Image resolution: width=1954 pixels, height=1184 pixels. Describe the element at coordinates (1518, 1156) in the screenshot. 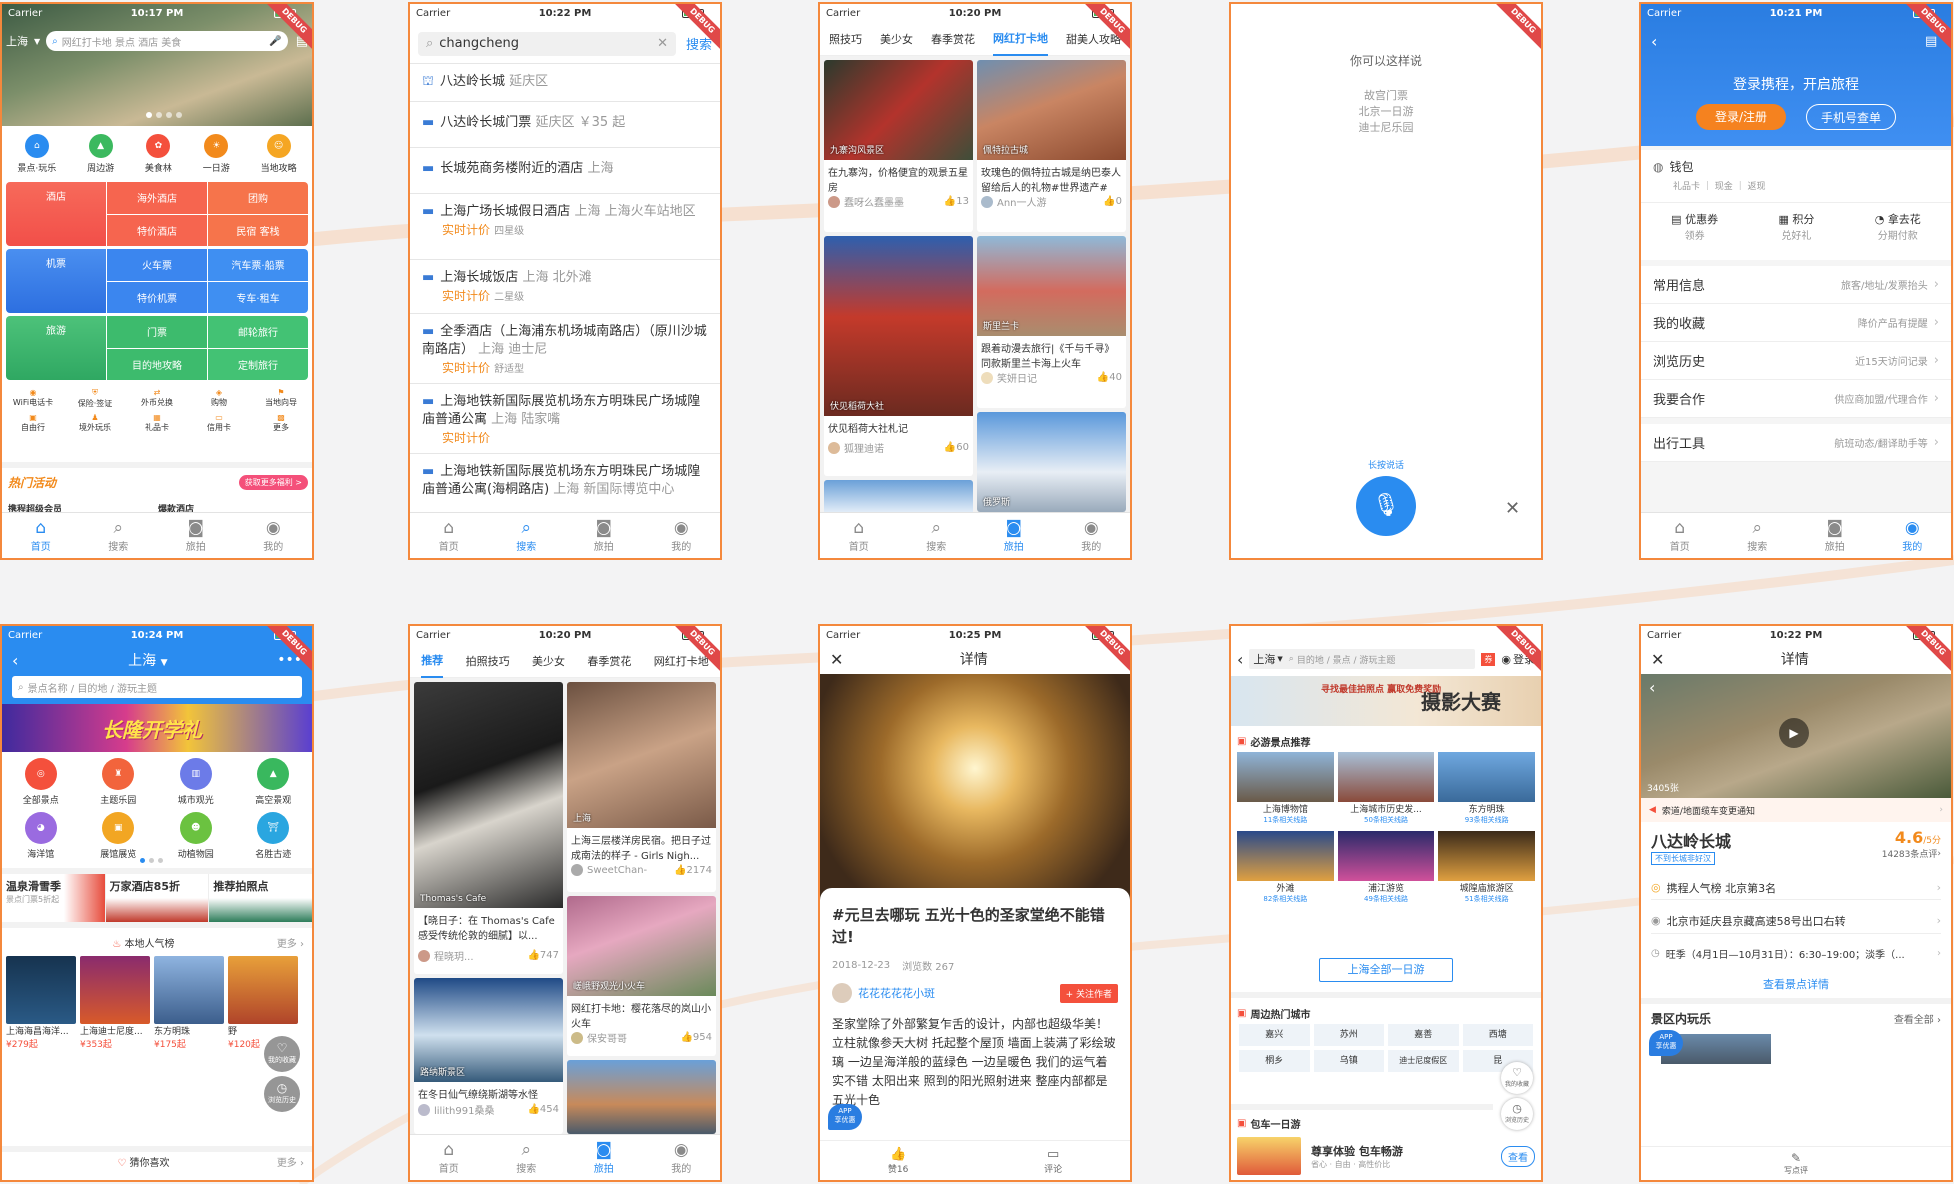

I see `view-button: 查看` at that location.